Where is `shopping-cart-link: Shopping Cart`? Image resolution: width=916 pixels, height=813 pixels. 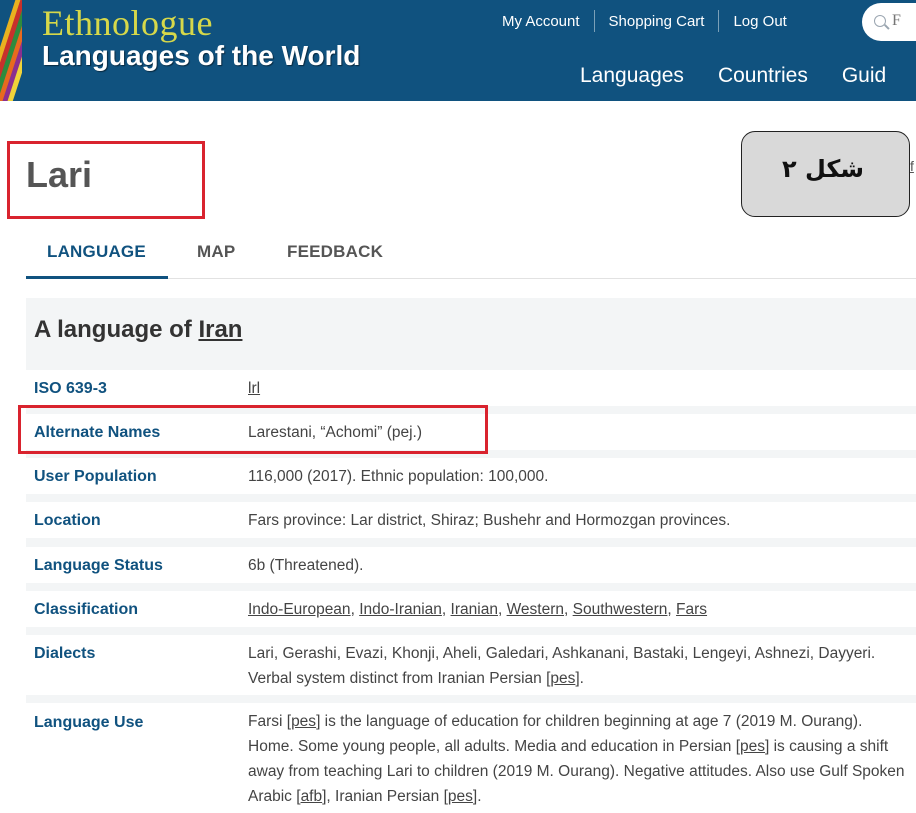
shopping-cart-link: Shopping Cart is located at coordinates (657, 21).